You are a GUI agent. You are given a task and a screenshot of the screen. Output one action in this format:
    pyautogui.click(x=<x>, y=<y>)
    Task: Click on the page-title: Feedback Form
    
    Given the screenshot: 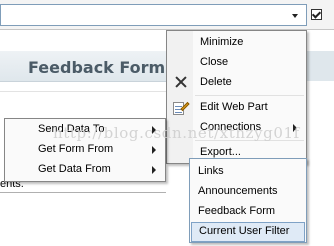 What is the action you would take?
    pyautogui.click(x=97, y=67)
    